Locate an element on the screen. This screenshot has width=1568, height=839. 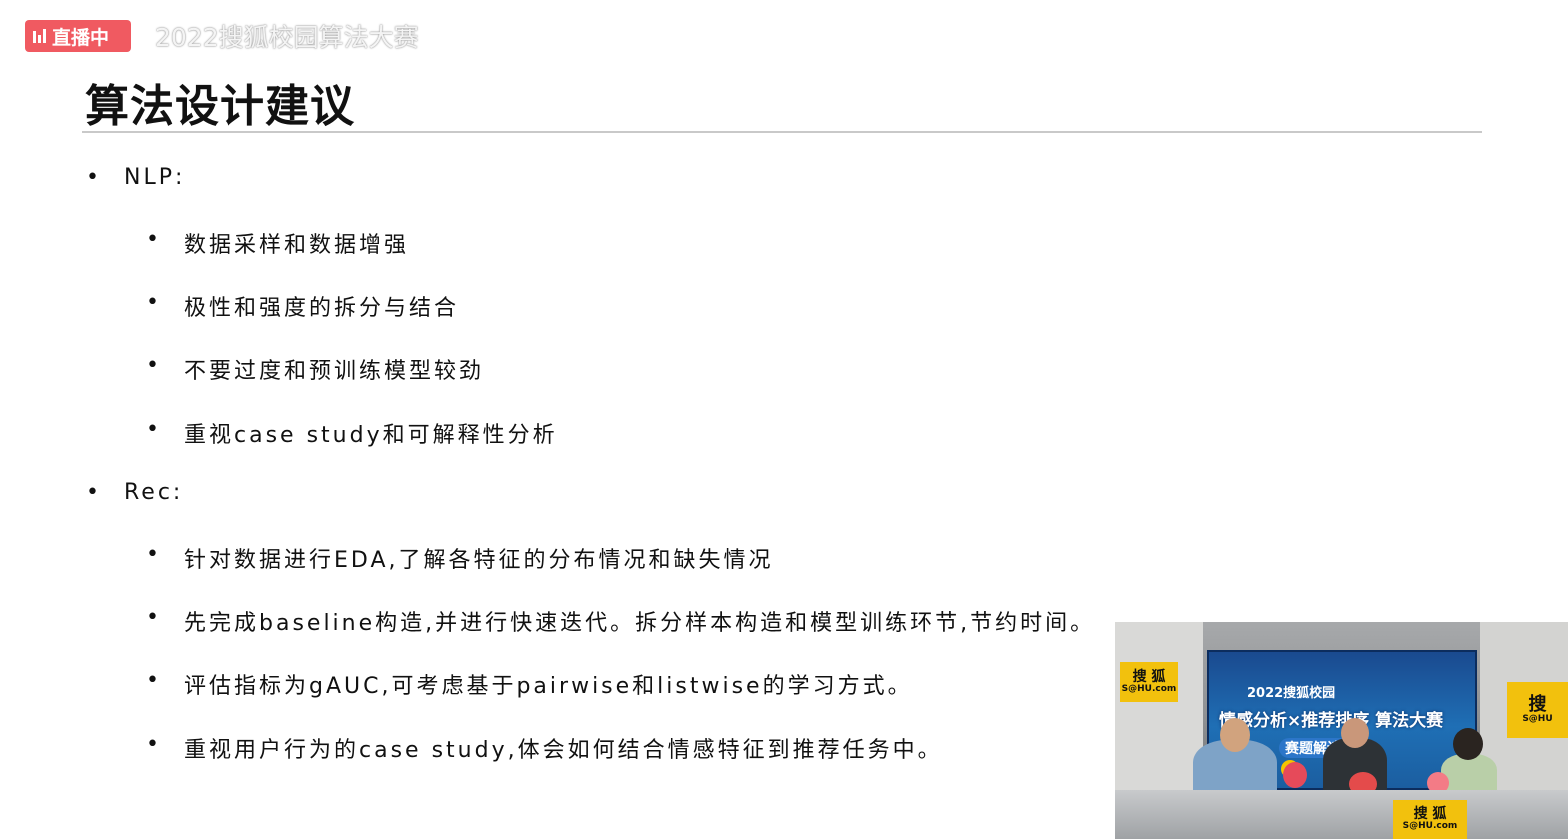
presenter-2-head is located at coordinates (1355, 733).